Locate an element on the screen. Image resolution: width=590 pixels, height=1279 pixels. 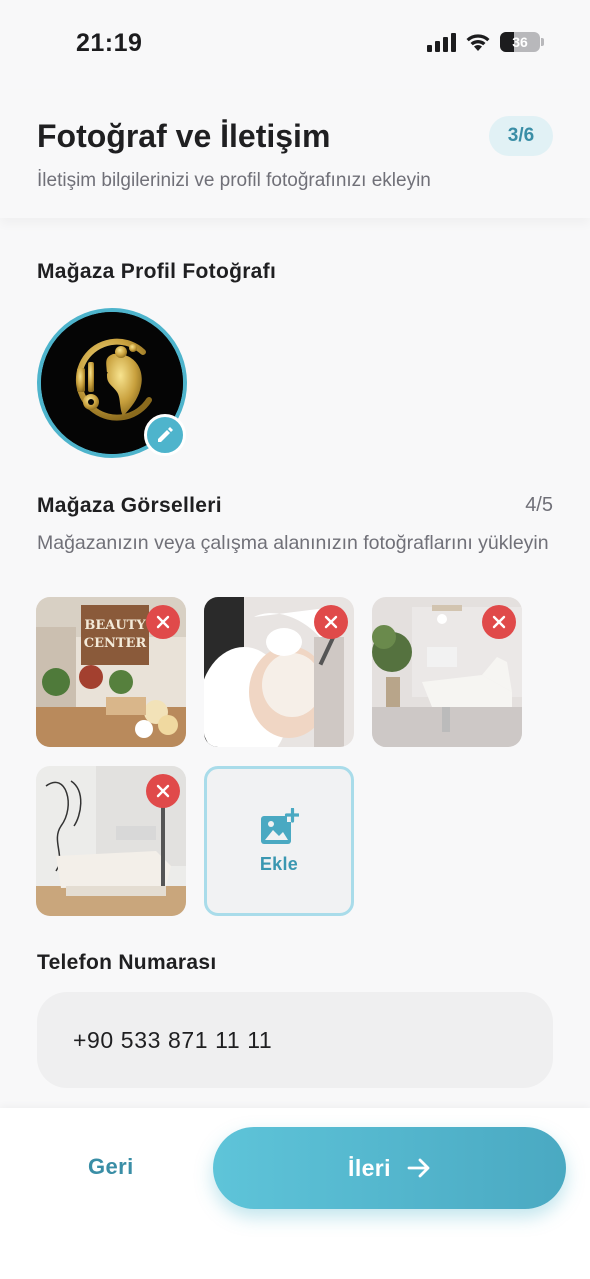
page-title: Fotoğraf ve İletişim is located at coordinates (184, 136).